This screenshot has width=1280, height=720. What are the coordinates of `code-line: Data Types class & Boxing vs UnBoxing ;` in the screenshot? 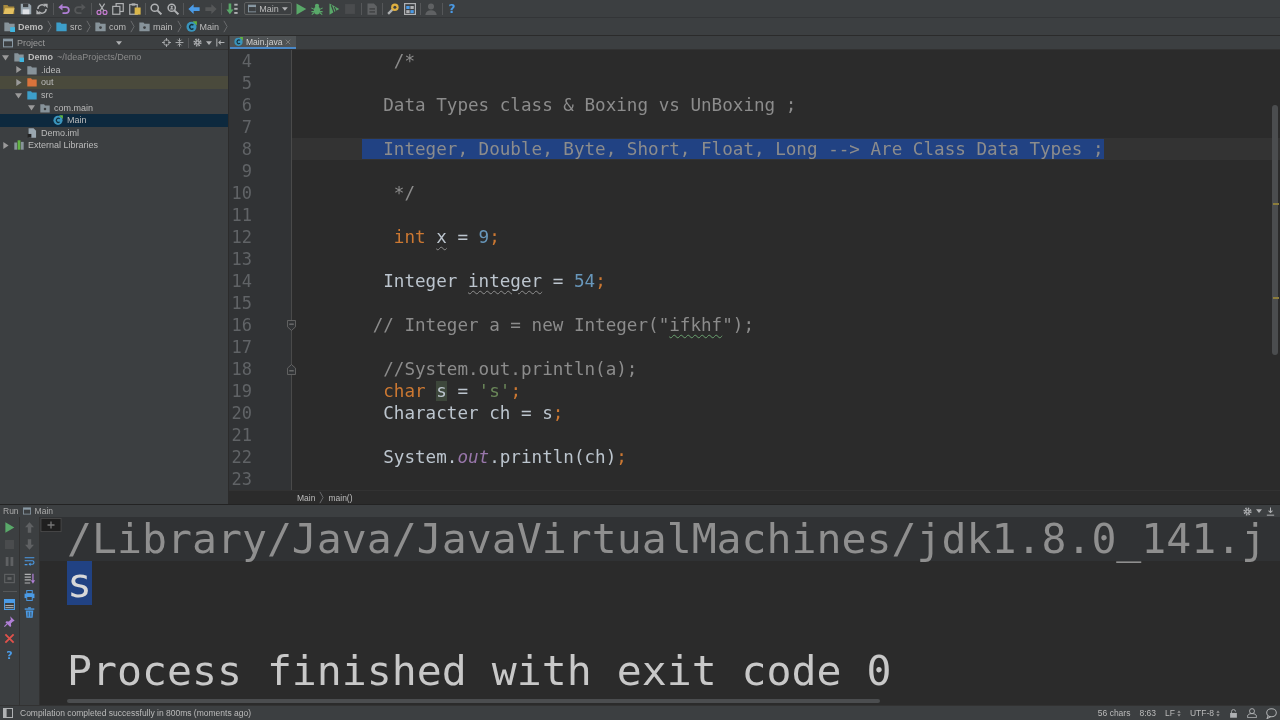 It's located at (590, 105).